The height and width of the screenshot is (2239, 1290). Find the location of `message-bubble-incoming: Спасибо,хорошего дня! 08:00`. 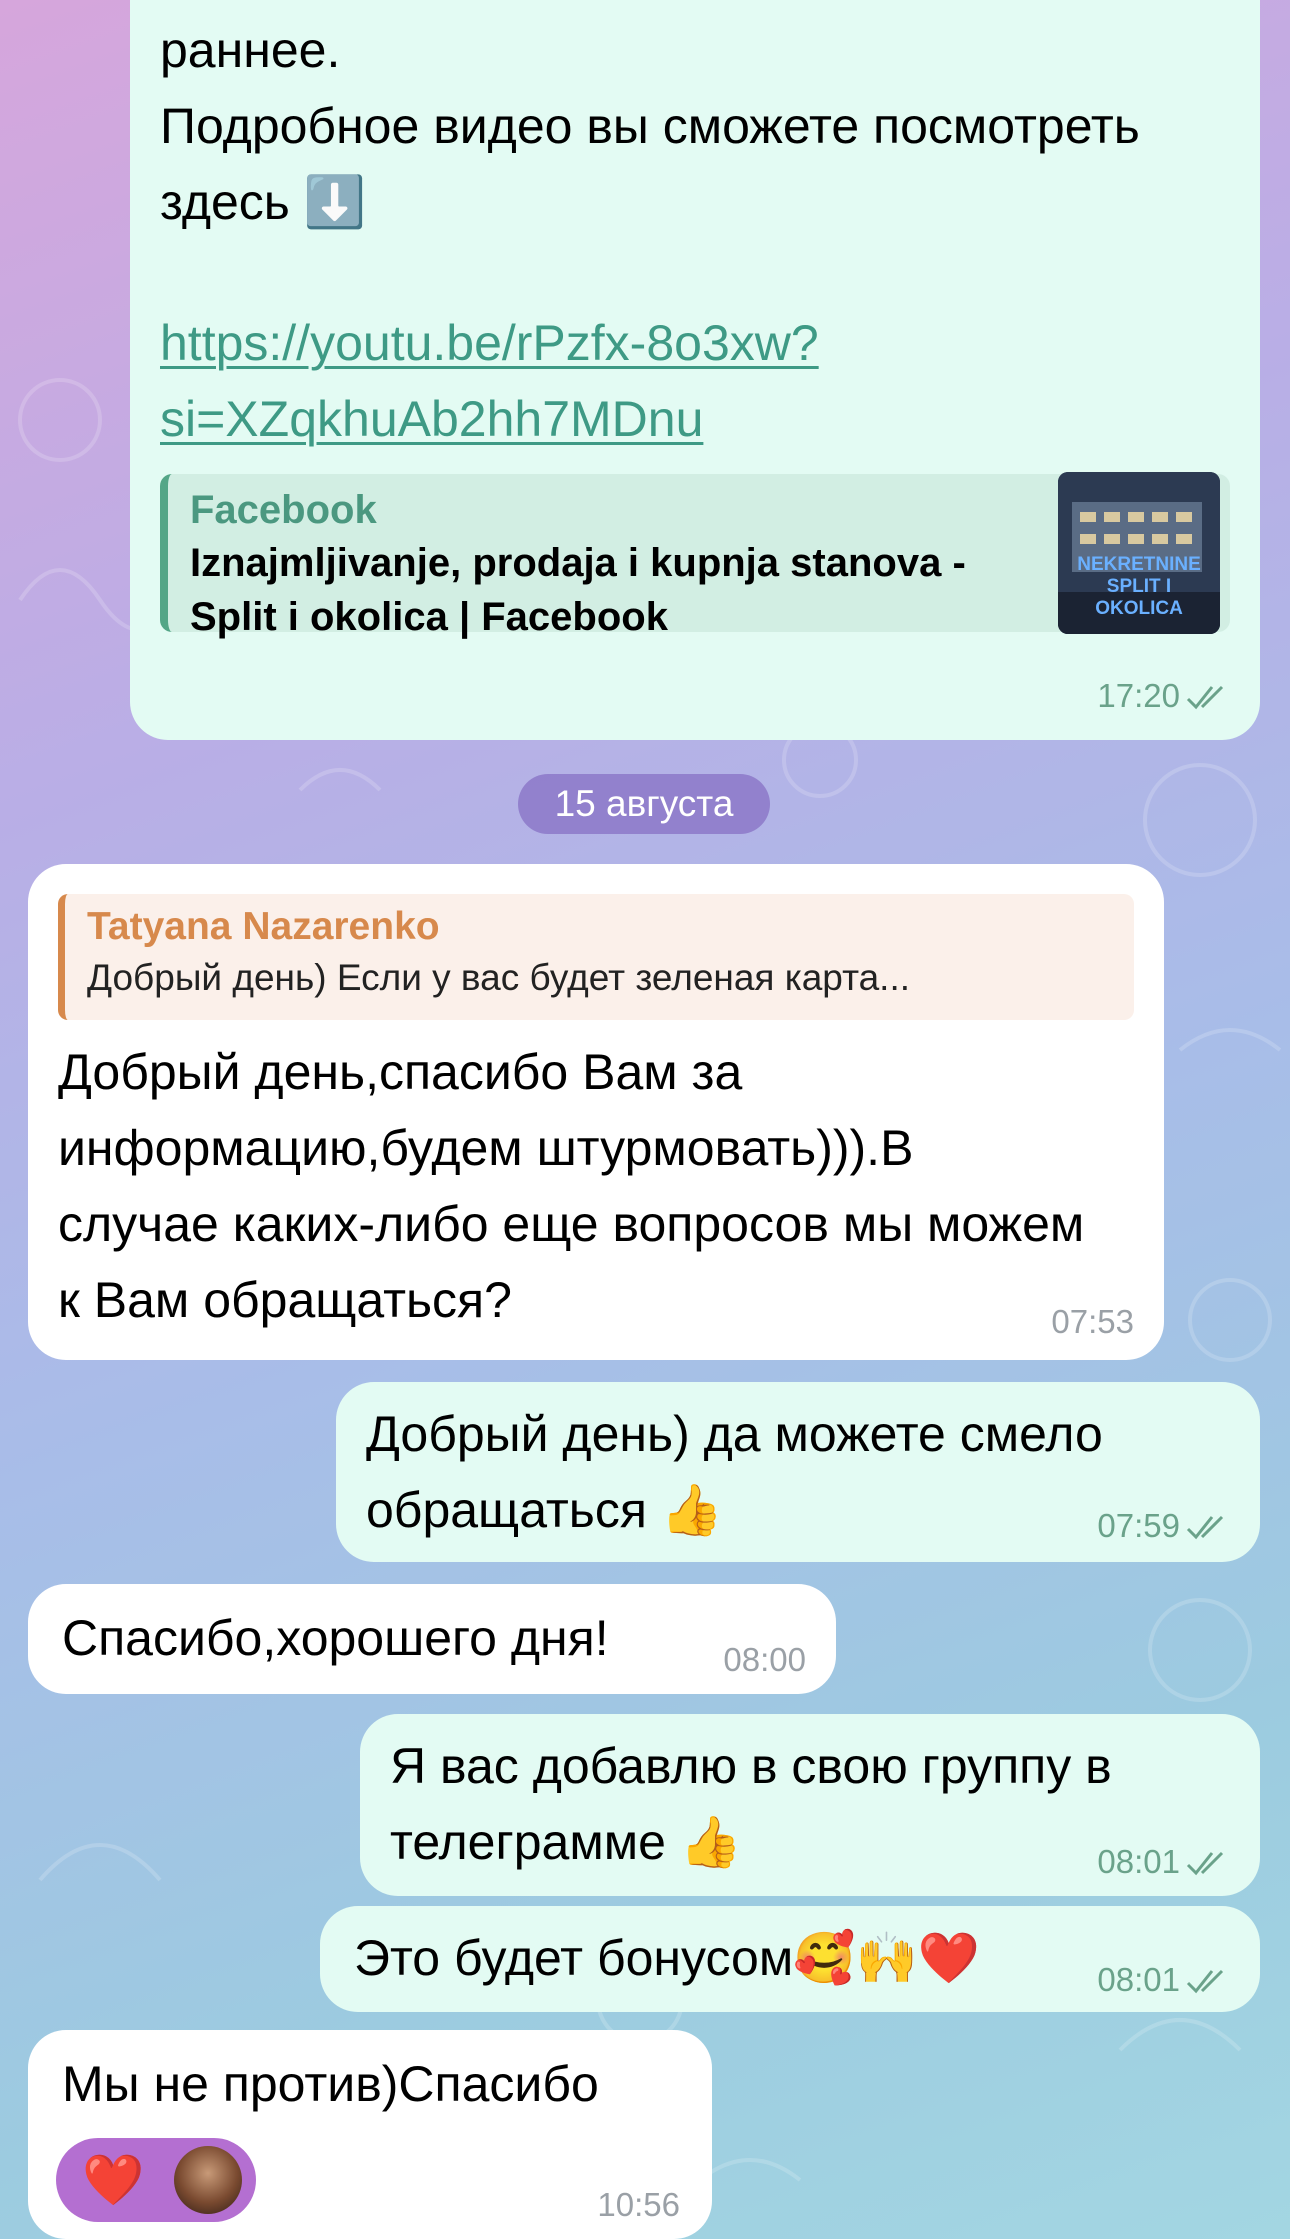

message-bubble-incoming: Спасибо,хорошего дня! 08:00 is located at coordinates (432, 1639).